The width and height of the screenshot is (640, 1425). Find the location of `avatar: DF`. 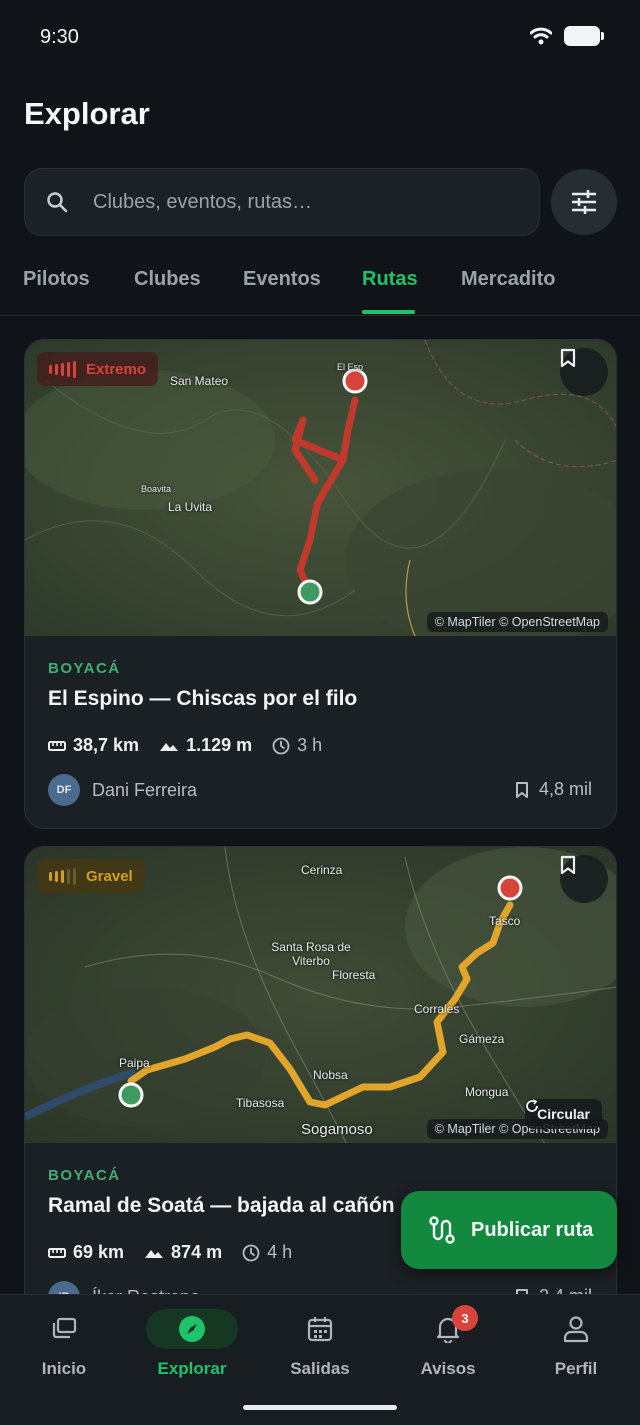

avatar: DF is located at coordinates (64, 790).